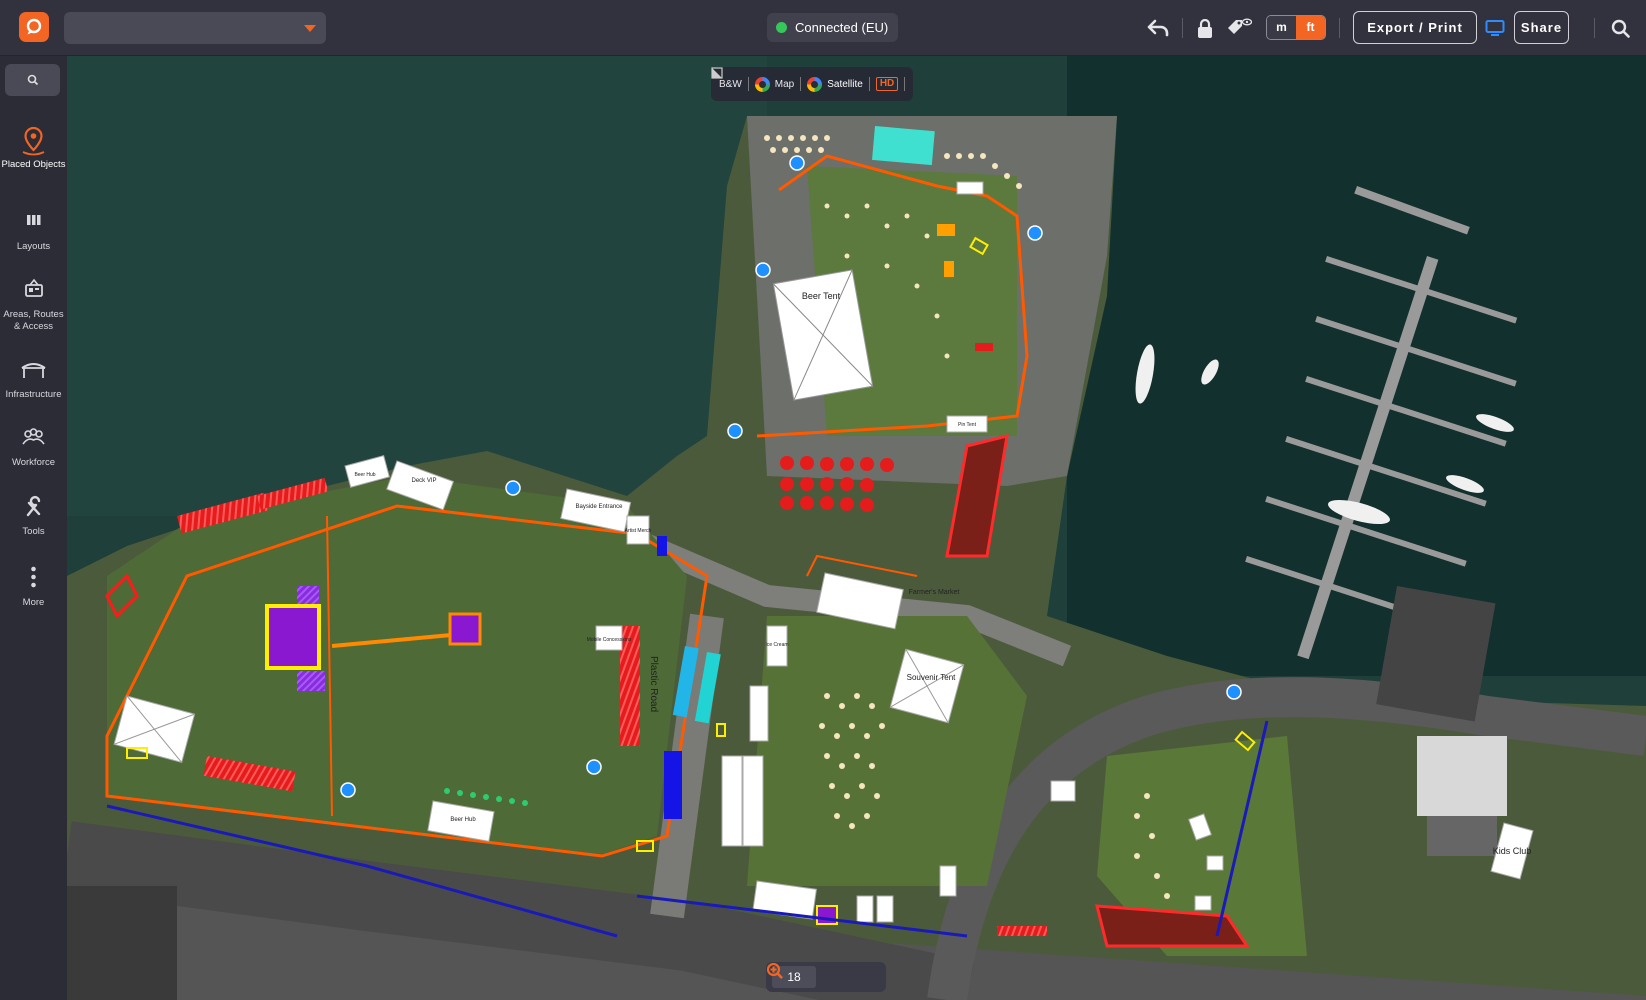  I want to click on sidebar-item-label: Tools, so click(33, 531).